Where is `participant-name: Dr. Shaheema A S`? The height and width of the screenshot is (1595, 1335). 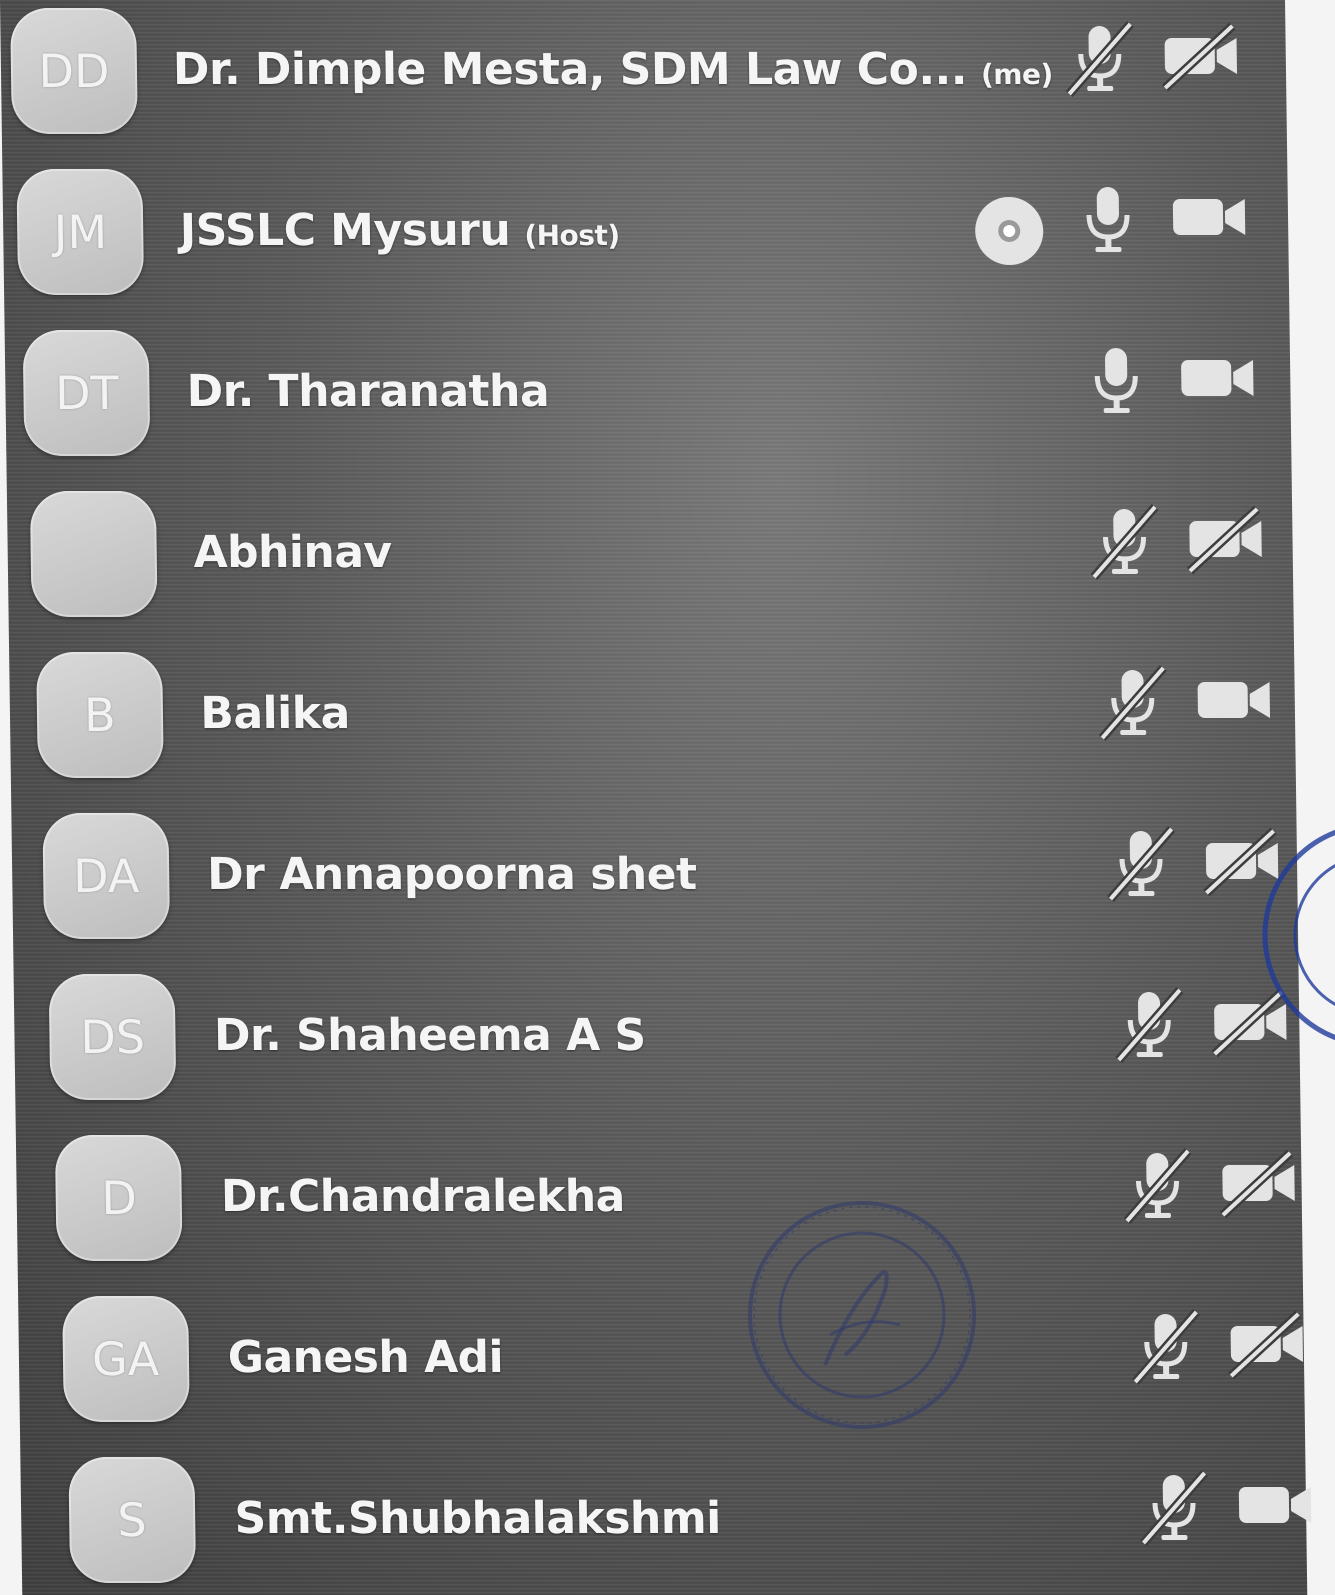 participant-name: Dr. Shaheema A S is located at coordinates (430, 1035).